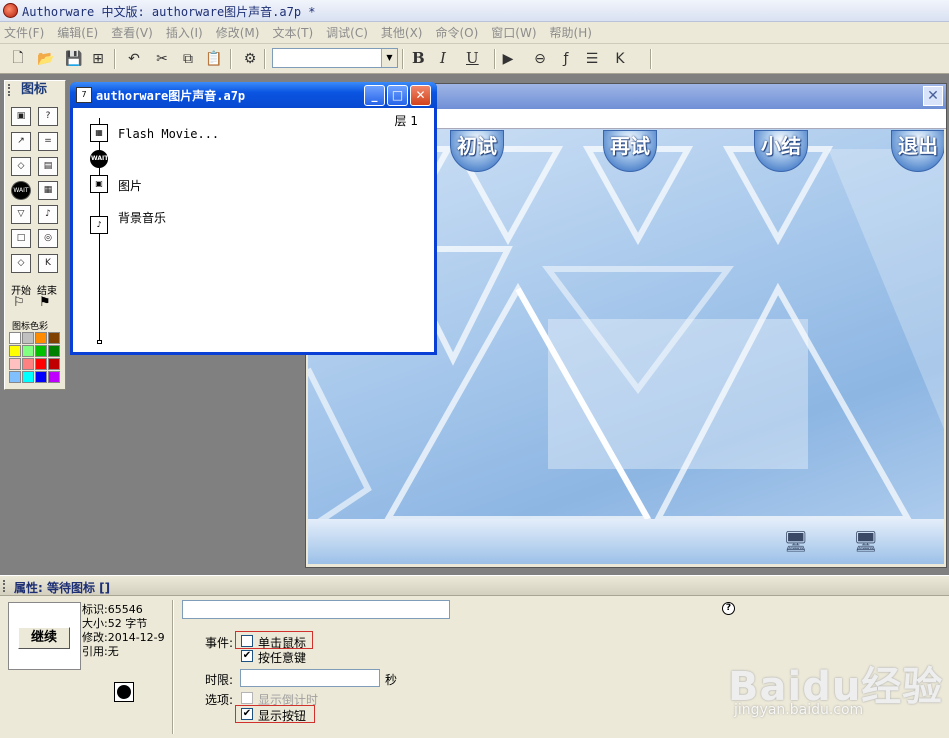 This screenshot has height=738, width=949. I want to click on menu-item-8: 命令(O), so click(456, 32).